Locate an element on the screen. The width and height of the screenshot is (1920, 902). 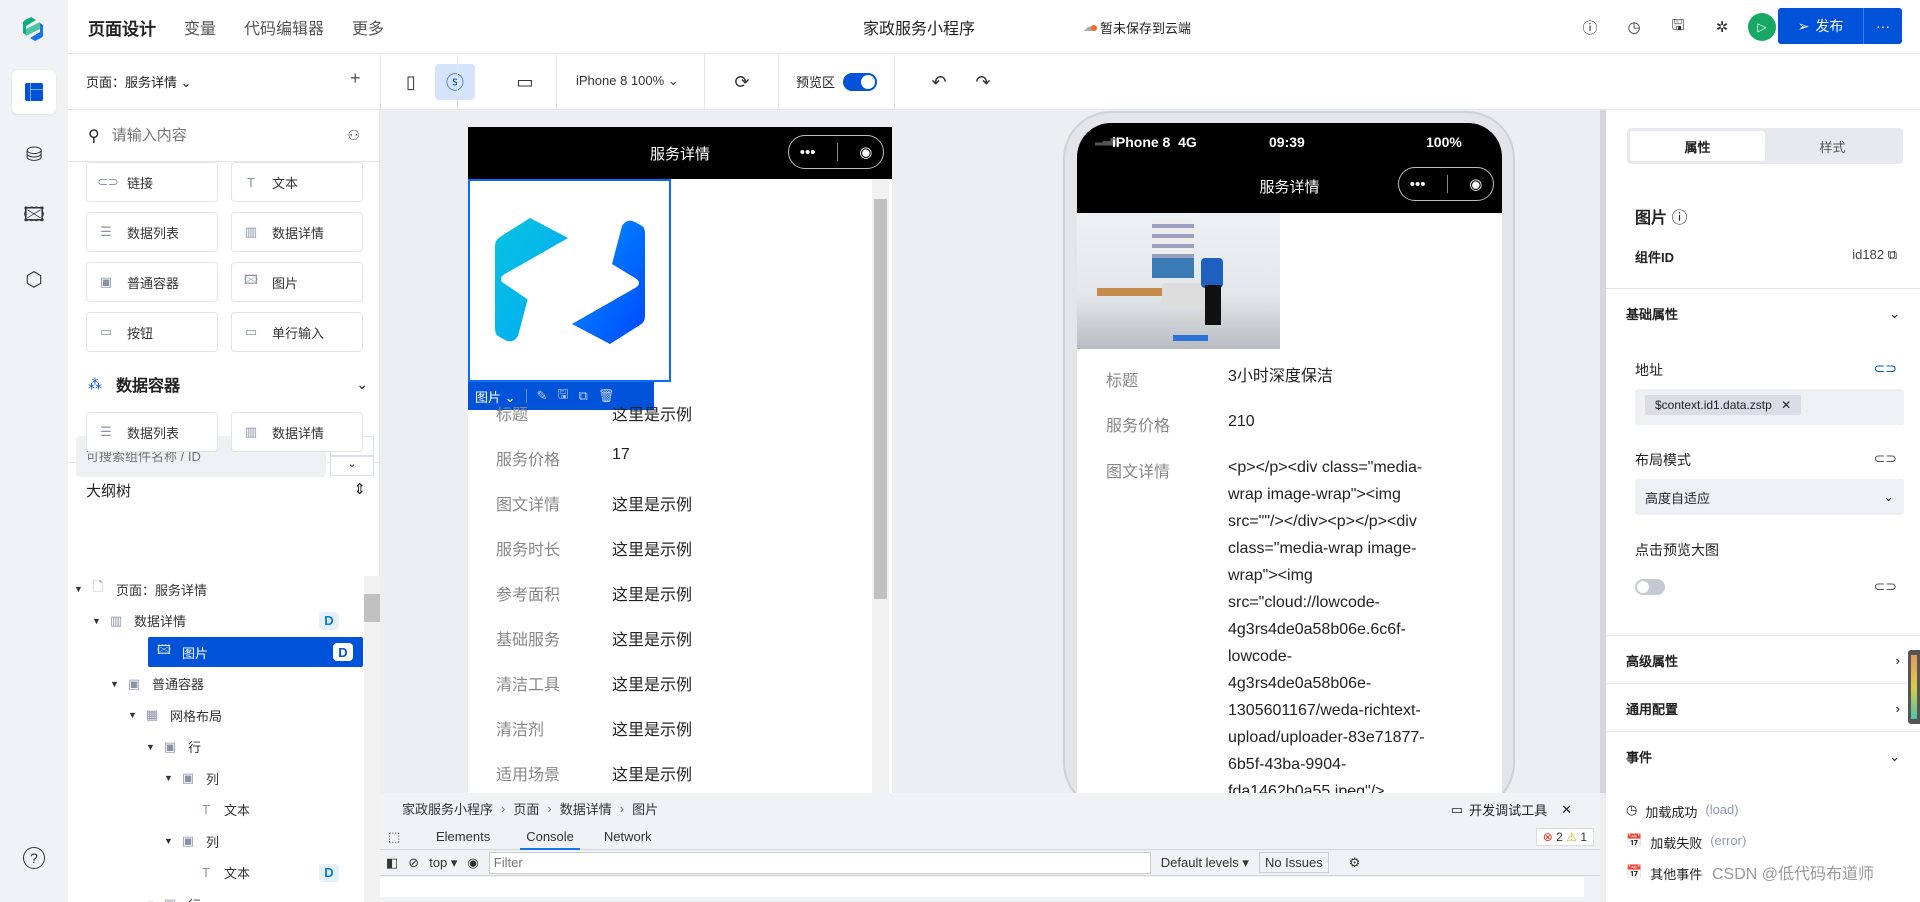
page-selector: 页面：服务详情 ⌄ is located at coordinates (139, 81).